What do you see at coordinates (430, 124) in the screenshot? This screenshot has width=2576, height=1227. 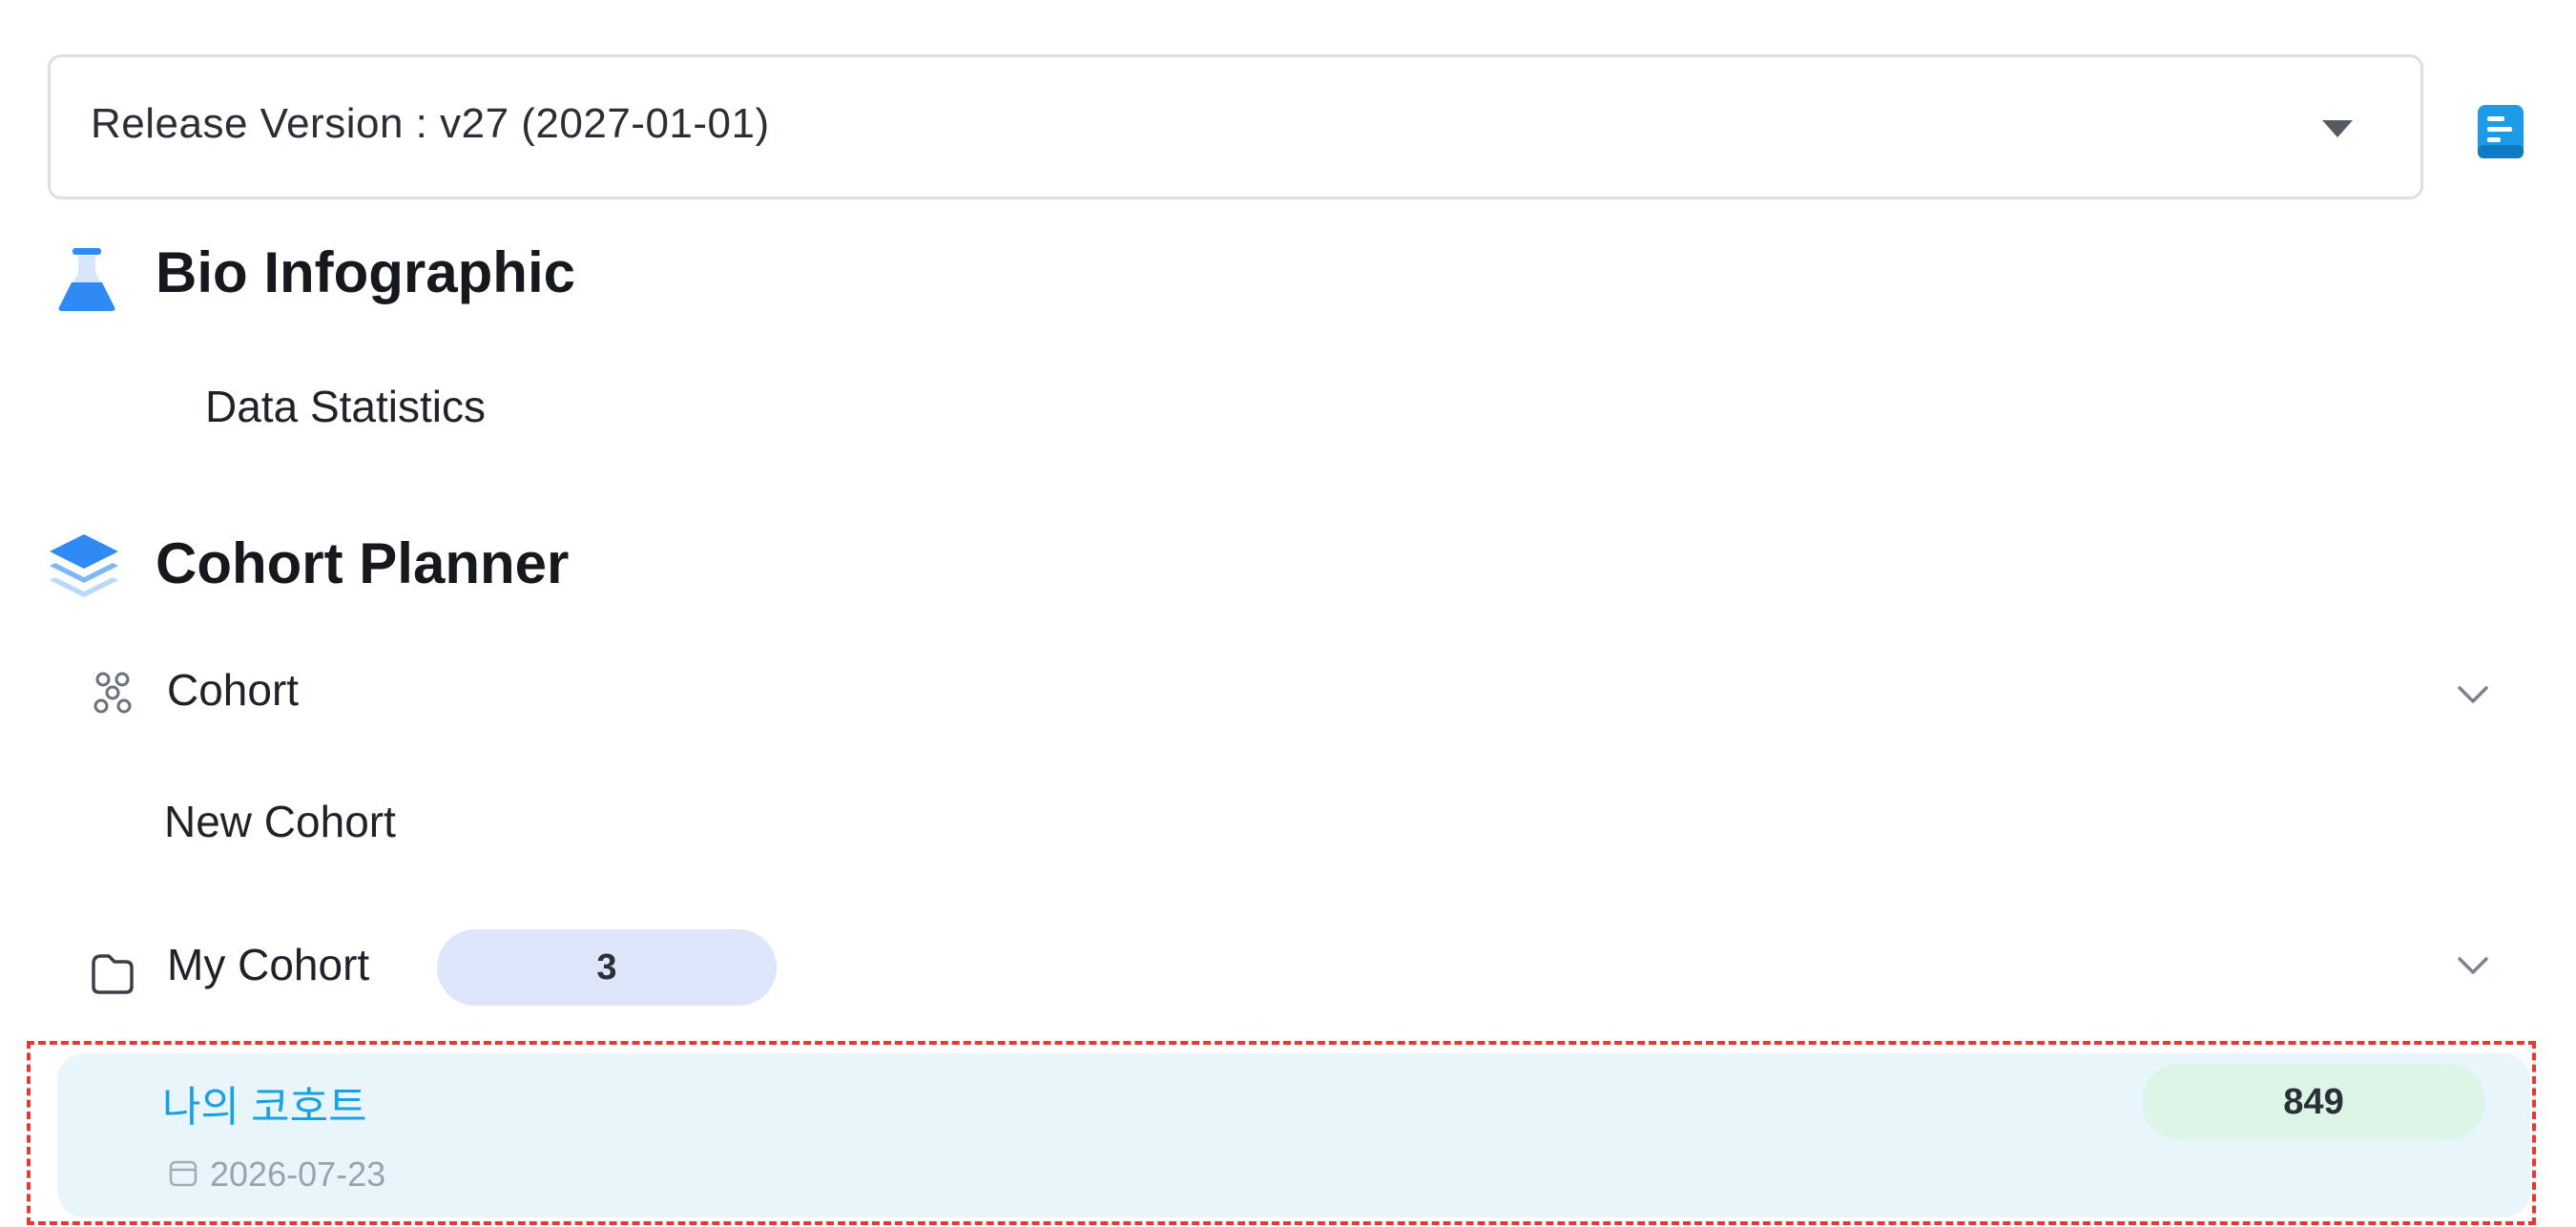 I see `release-version-value: Release Version : v27 (2027-01-01)` at bounding box center [430, 124].